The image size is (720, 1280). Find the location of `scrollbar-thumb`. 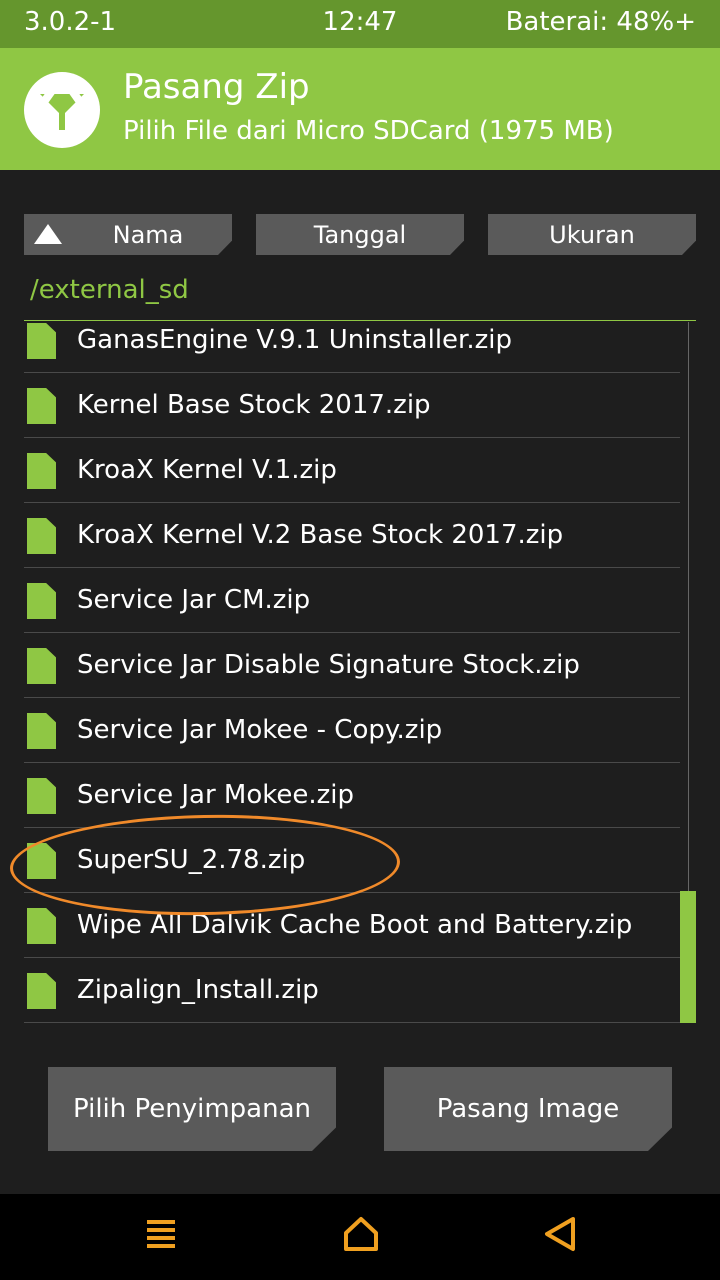

scrollbar-thumb is located at coordinates (688, 957).